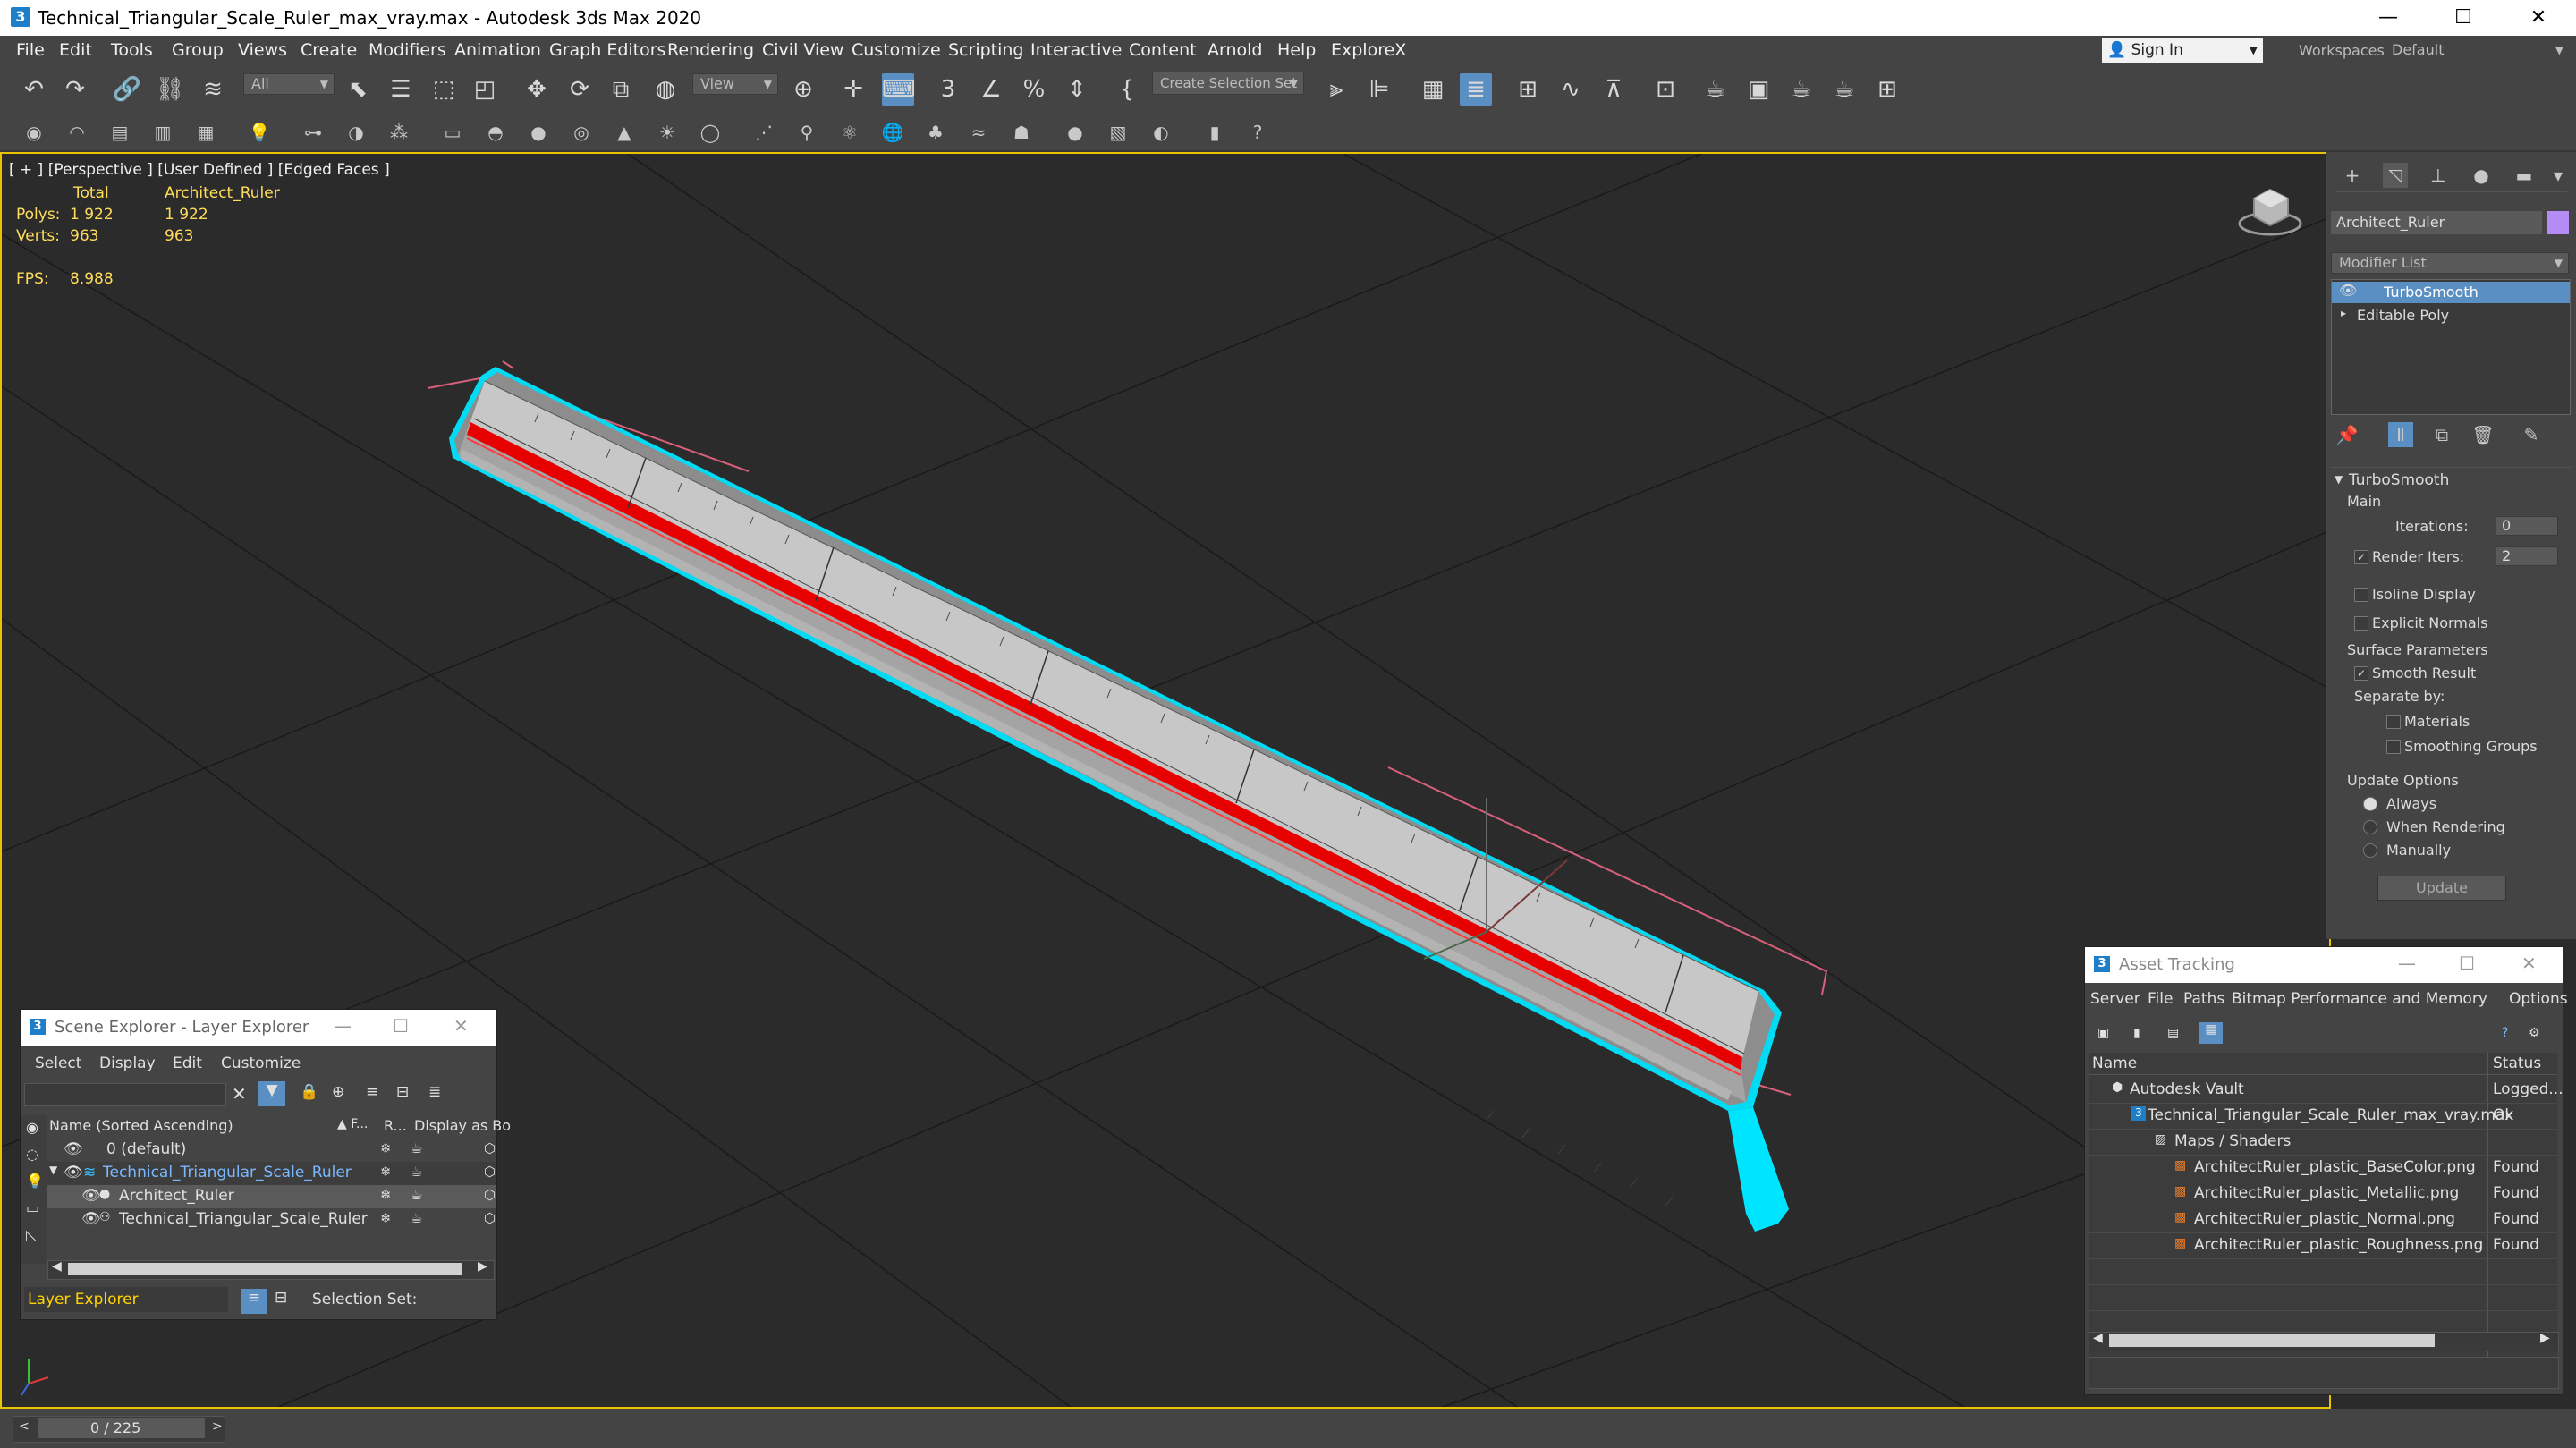 The height and width of the screenshot is (1448, 2576). Describe the element at coordinates (2538, 999) in the screenshot. I see `at-menu-options: Options` at that location.